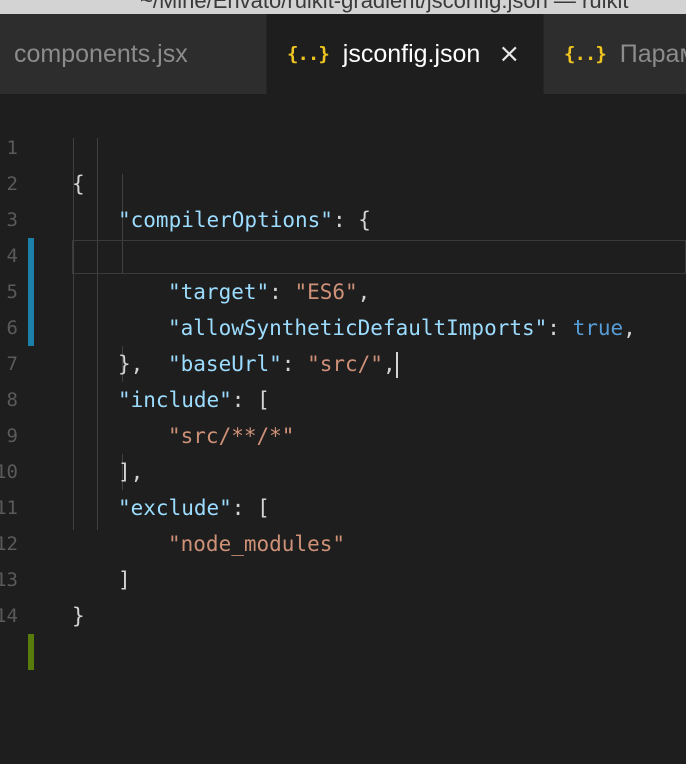 The image size is (686, 764). Describe the element at coordinates (343, 145) in the screenshot. I see `code-line: 1 {` at that location.